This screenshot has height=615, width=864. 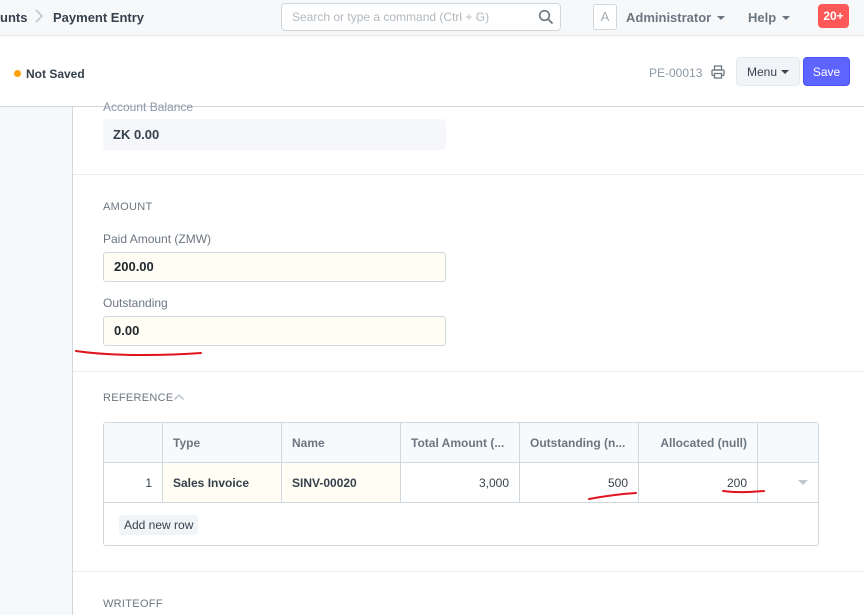 What do you see at coordinates (274, 267) in the screenshot?
I see `paid-amount-input: 200.00` at bounding box center [274, 267].